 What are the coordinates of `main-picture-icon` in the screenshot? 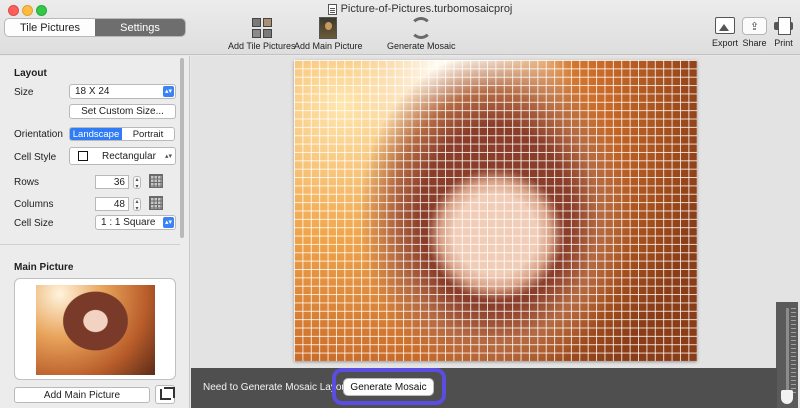 It's located at (328, 28).